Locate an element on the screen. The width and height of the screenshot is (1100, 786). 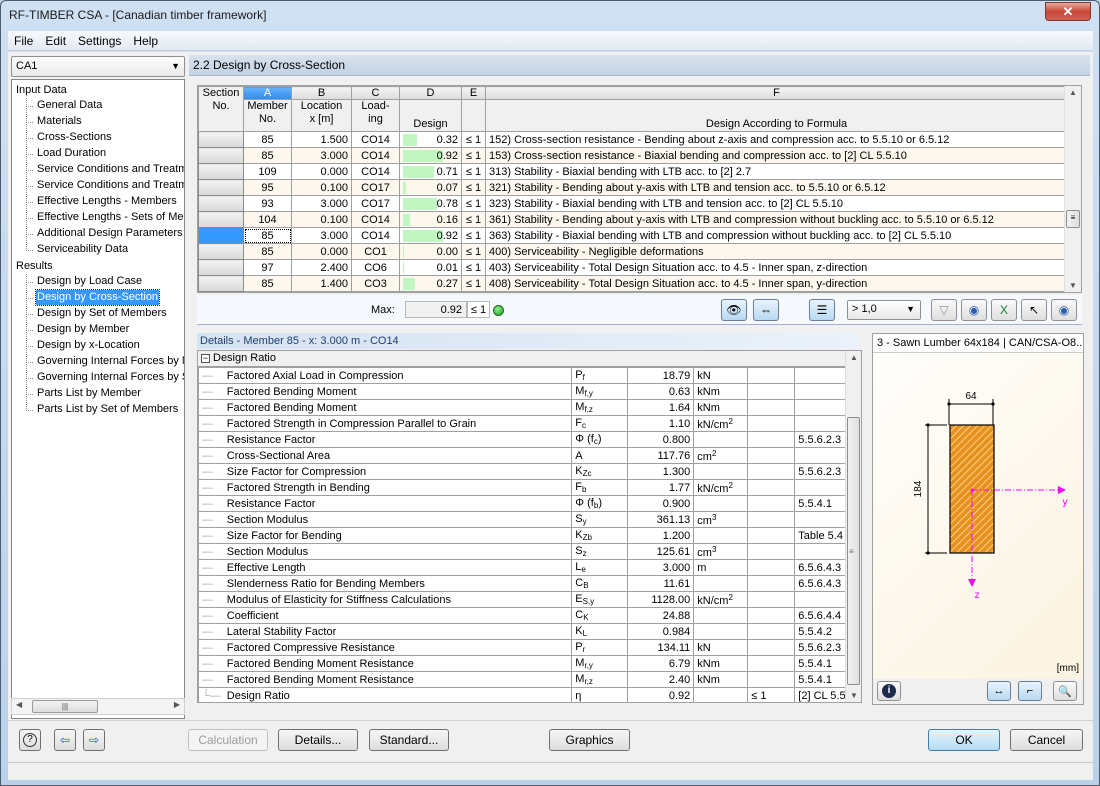
nav-horizontal-scrollbar: ◀ ||| ▶ is located at coordinates (98, 706).